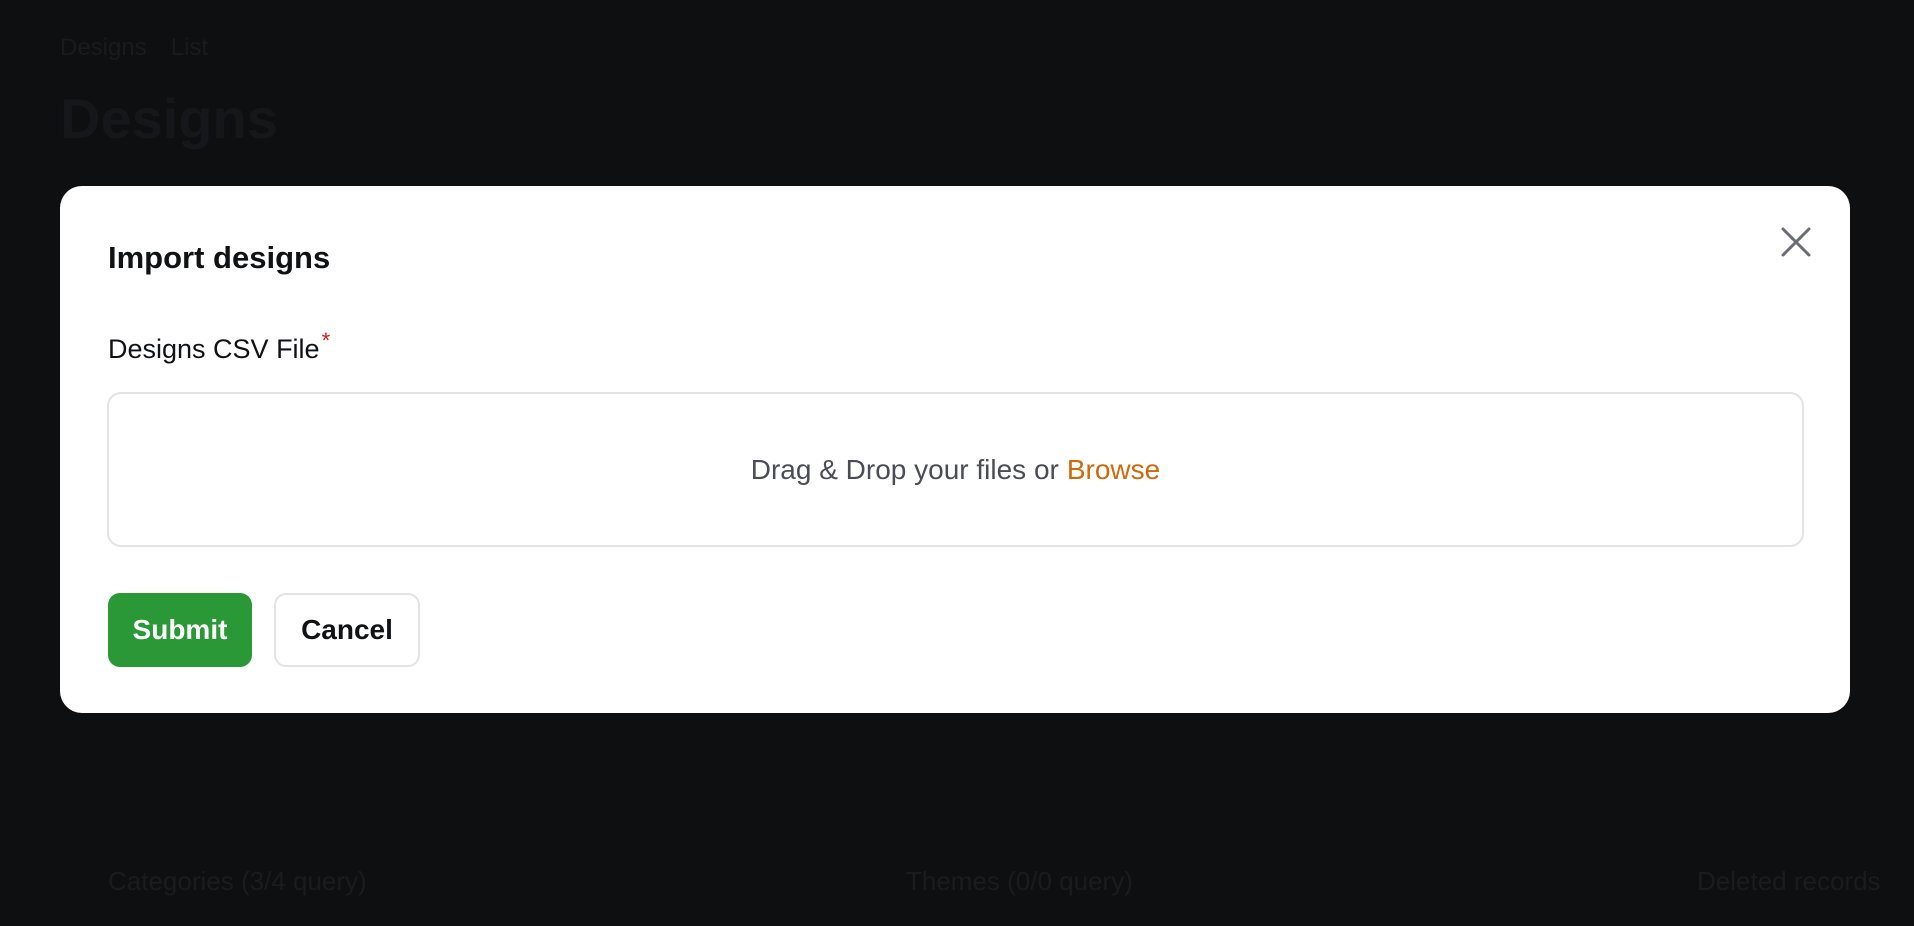  I want to click on field-label-text: Designs CSV File, so click(214, 349).